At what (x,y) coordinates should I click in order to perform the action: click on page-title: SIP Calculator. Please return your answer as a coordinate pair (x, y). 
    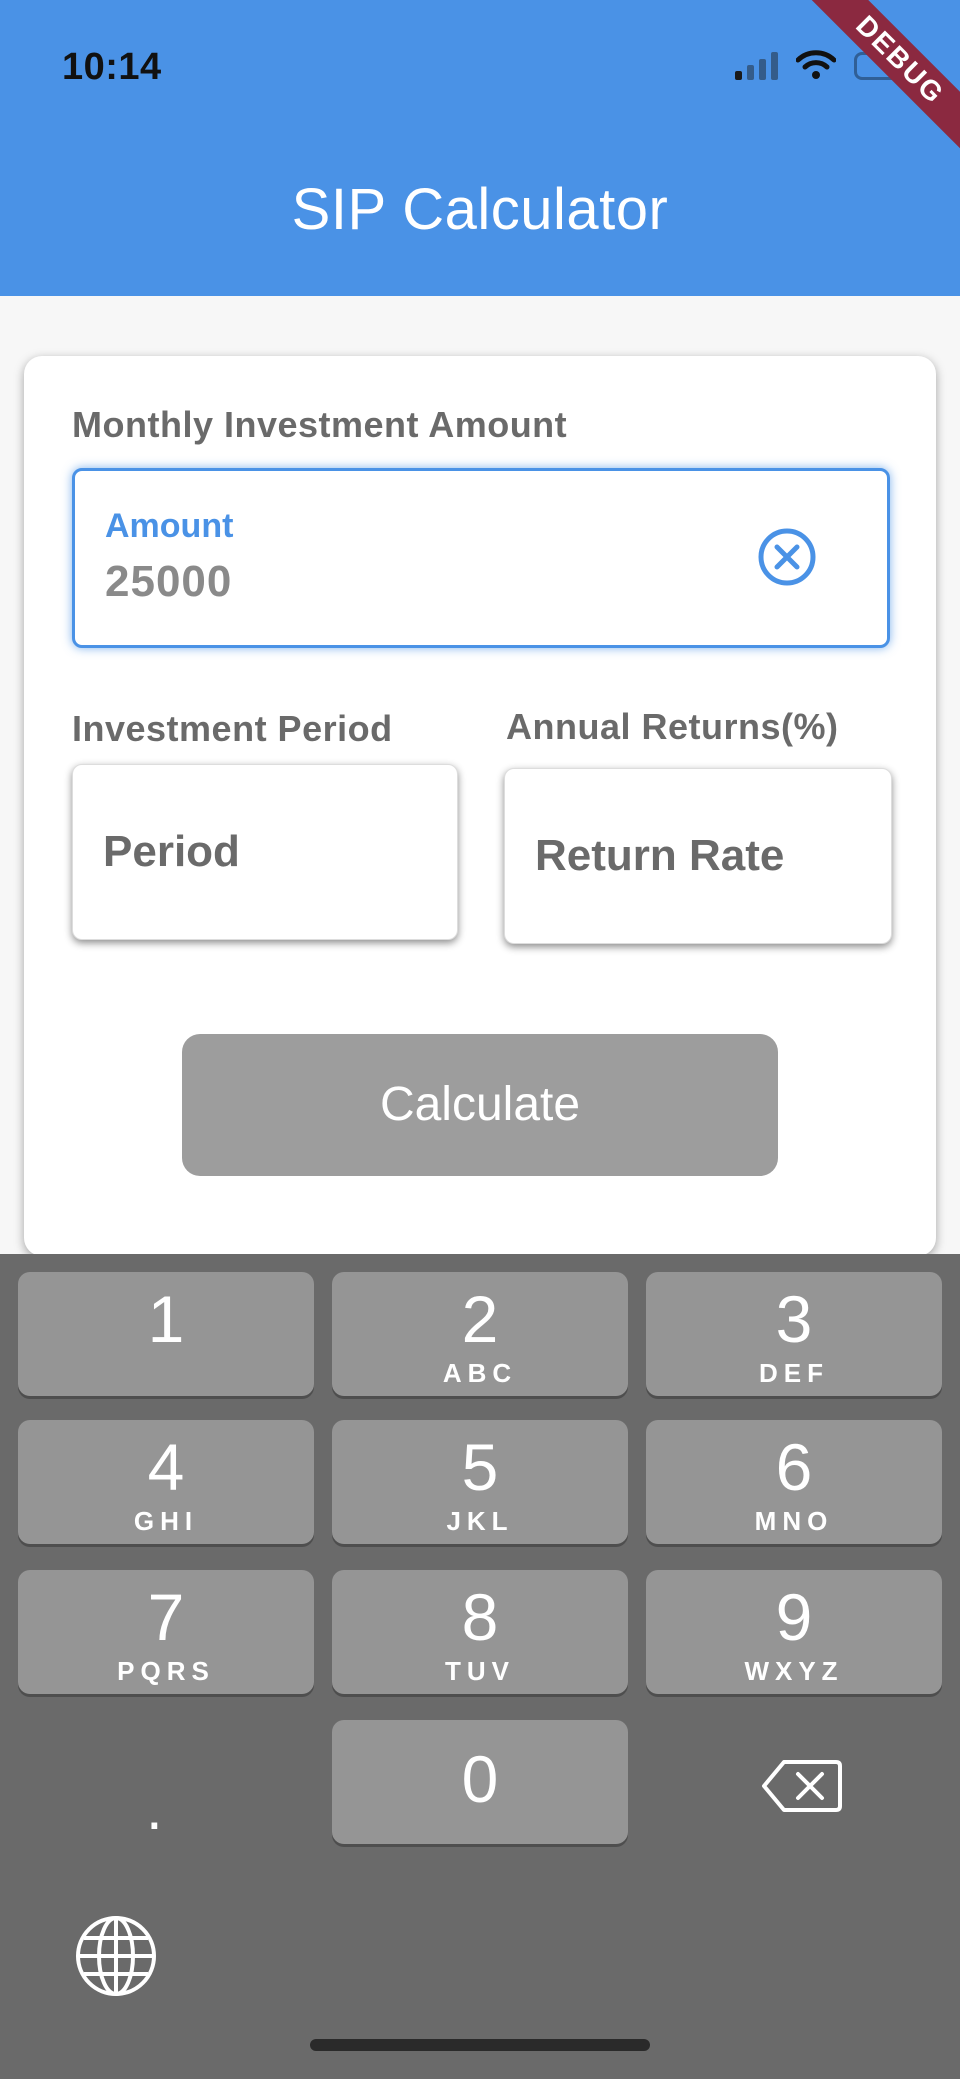
    Looking at the image, I should click on (480, 209).